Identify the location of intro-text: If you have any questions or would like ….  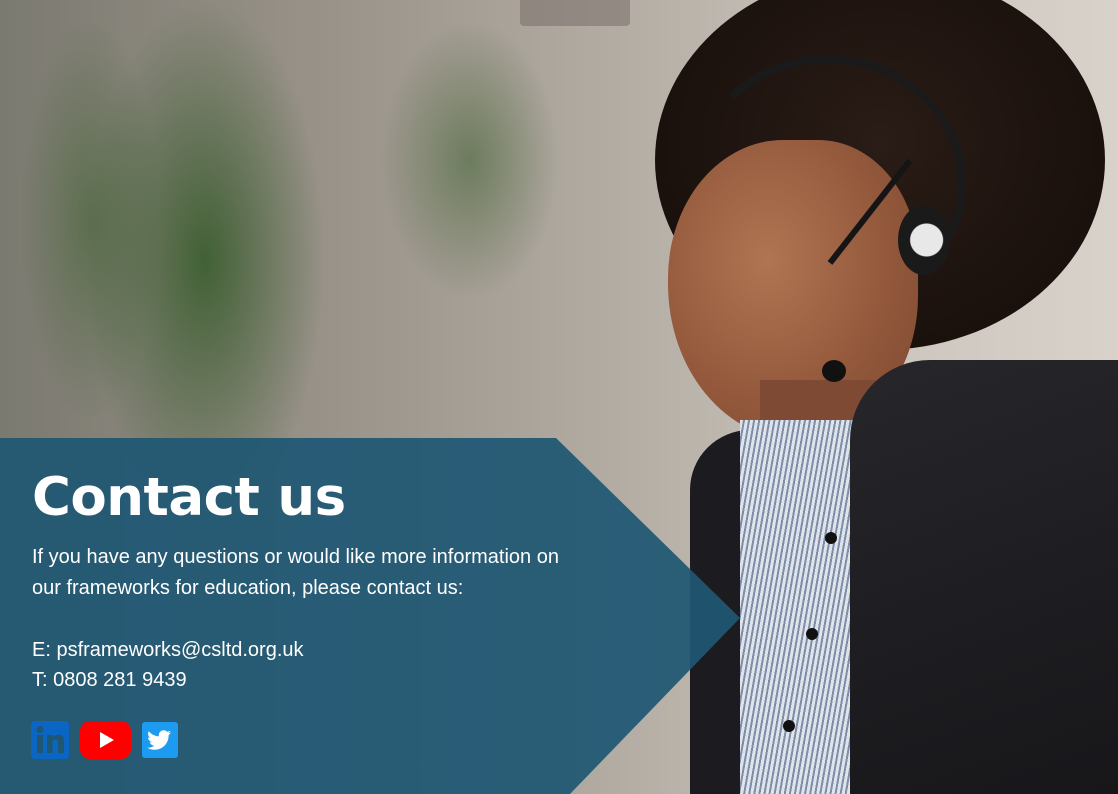
(332, 573).